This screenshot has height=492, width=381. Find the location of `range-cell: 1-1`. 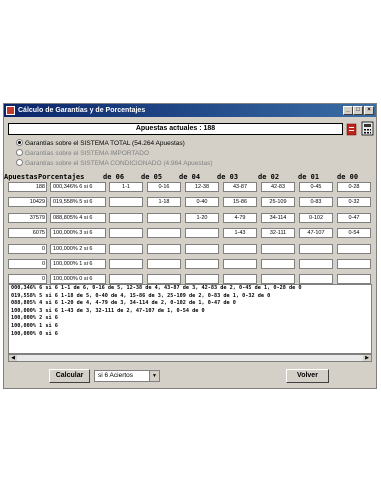

range-cell: 1-1 is located at coordinates (126, 187).